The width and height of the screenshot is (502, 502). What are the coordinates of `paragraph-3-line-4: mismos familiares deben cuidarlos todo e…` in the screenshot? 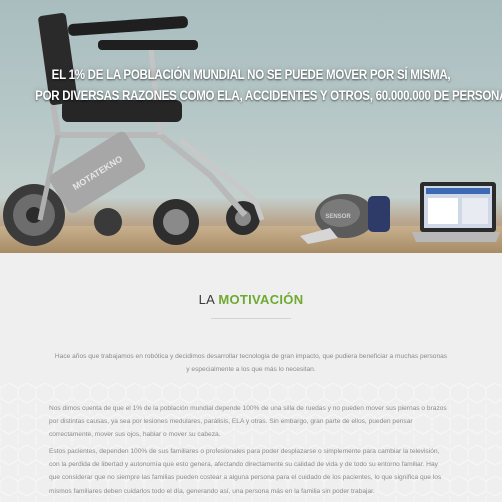 It's located at (212, 491).